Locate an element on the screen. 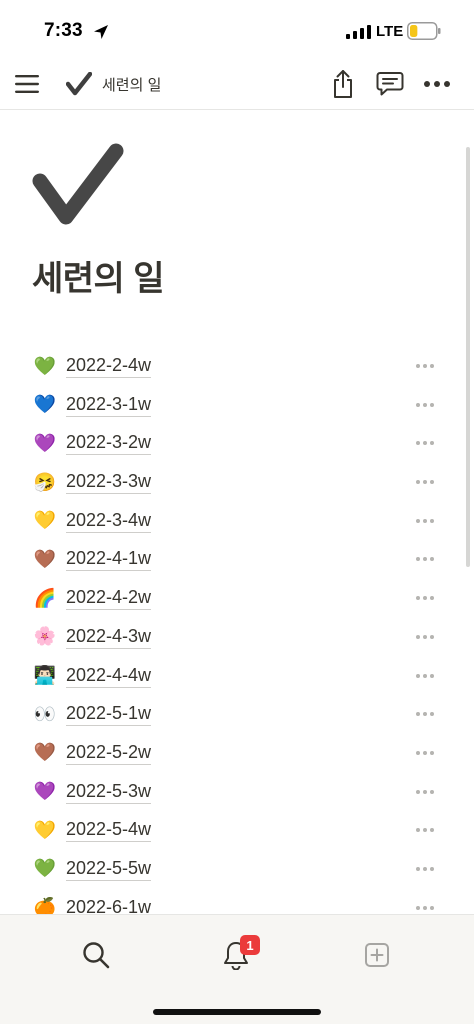 This screenshot has height=1024, width=474. list-item: 🌸 2022-4-3w is located at coordinates (237, 638).